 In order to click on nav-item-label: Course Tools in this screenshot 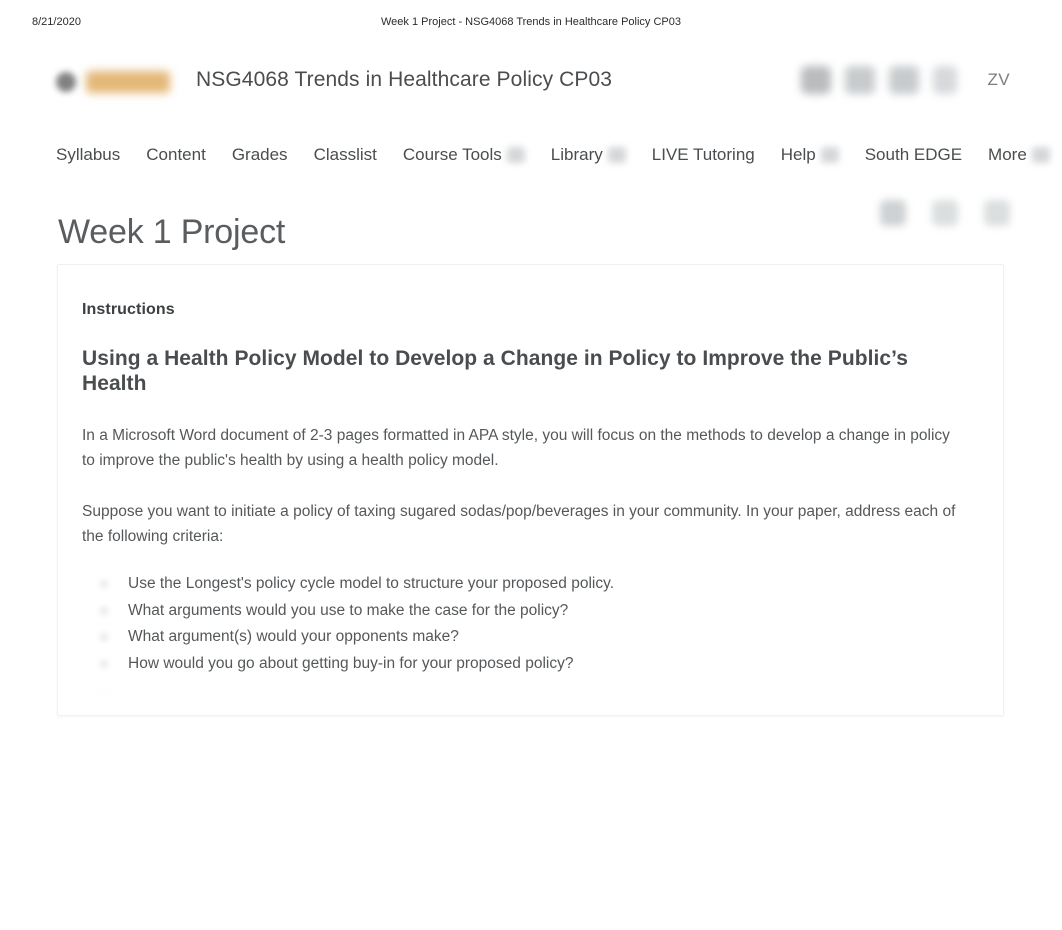, I will do `click(452, 154)`.